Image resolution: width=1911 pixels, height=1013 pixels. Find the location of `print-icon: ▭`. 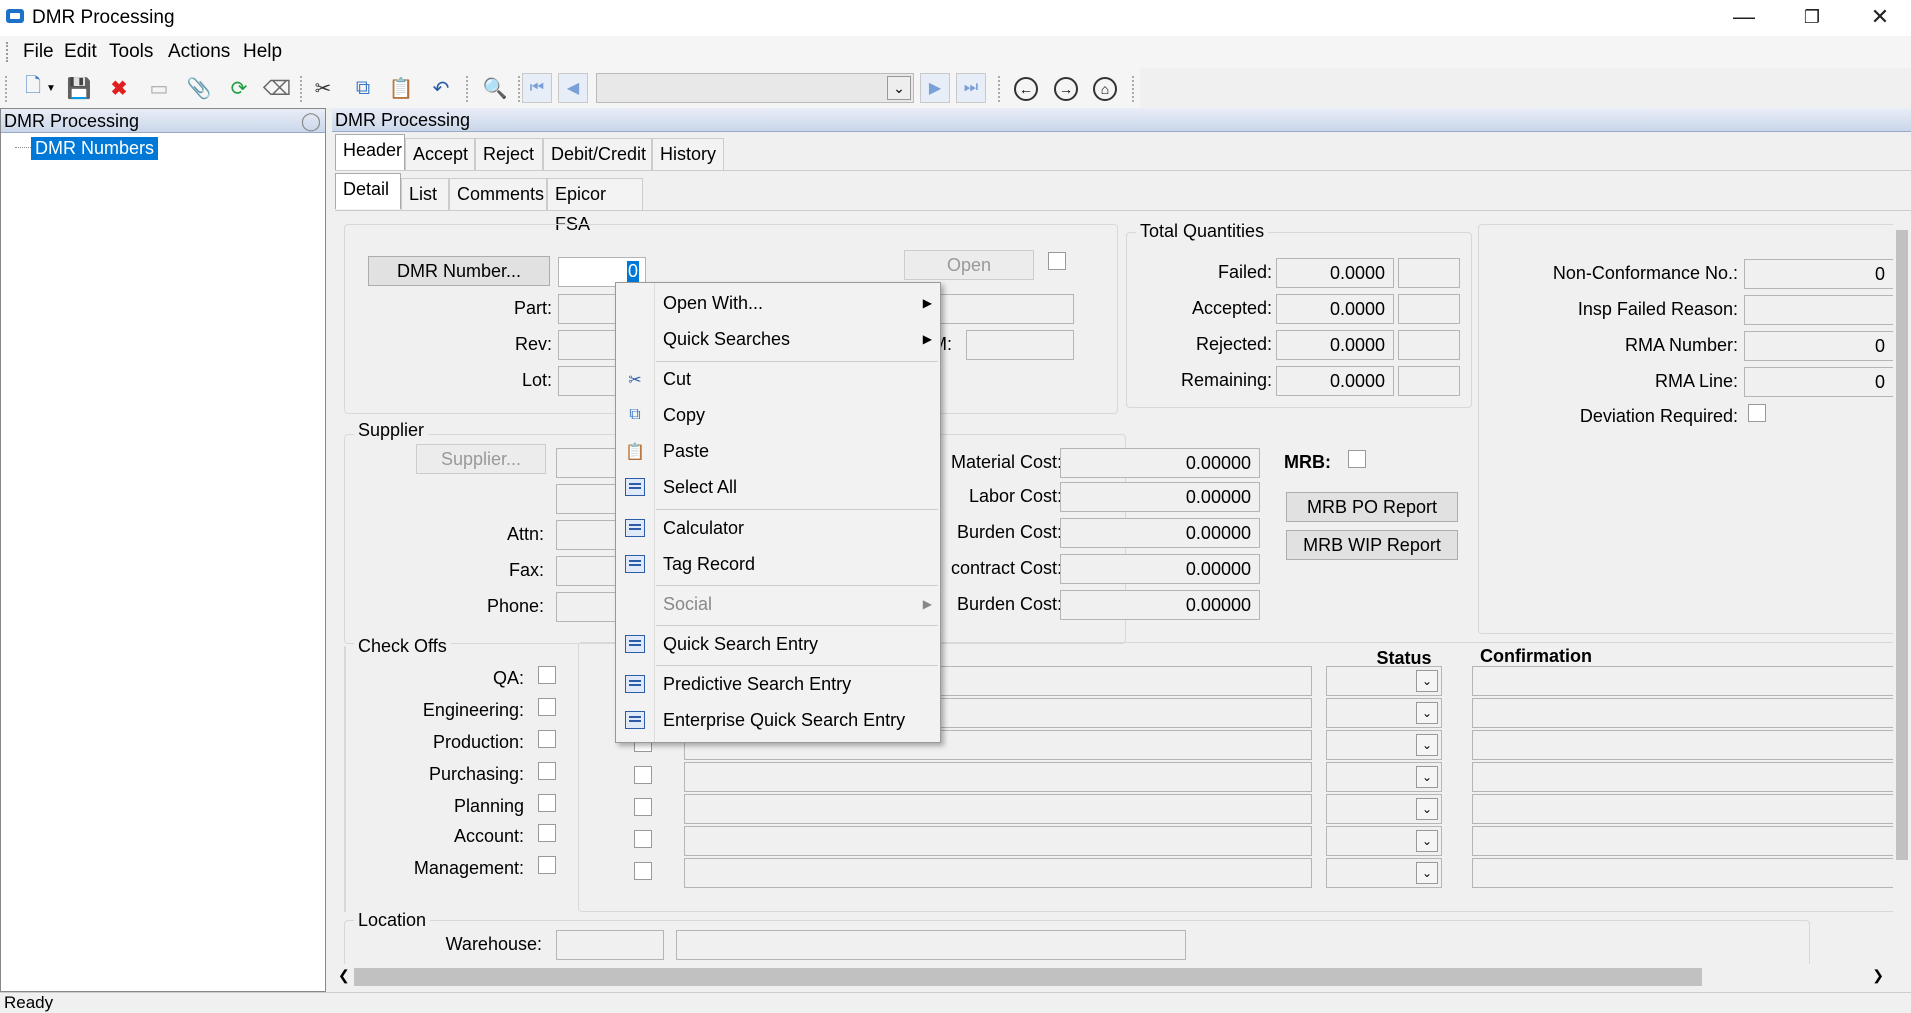

print-icon: ▭ is located at coordinates (159, 88).